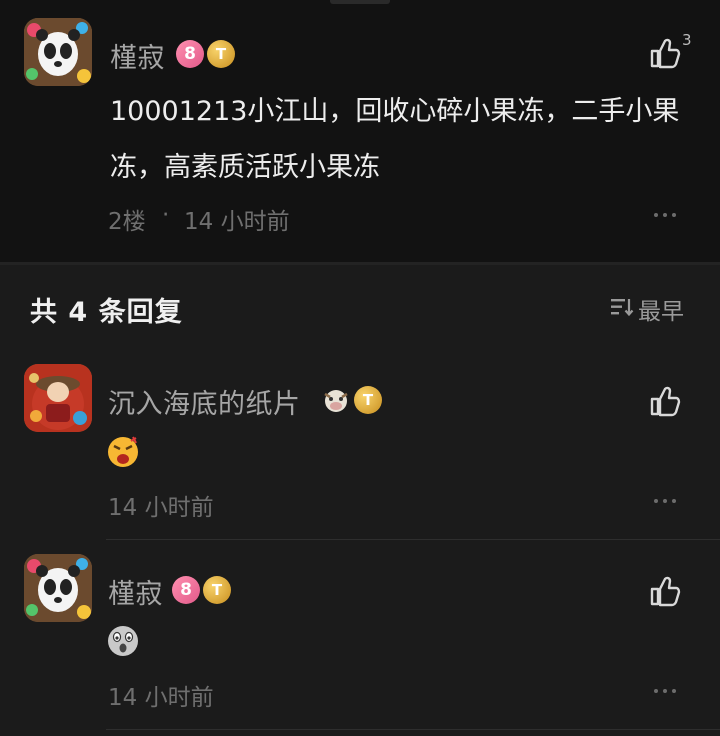 This screenshot has width=720, height=736. Describe the element at coordinates (622, 308) in the screenshot. I see `sort-icon` at that location.